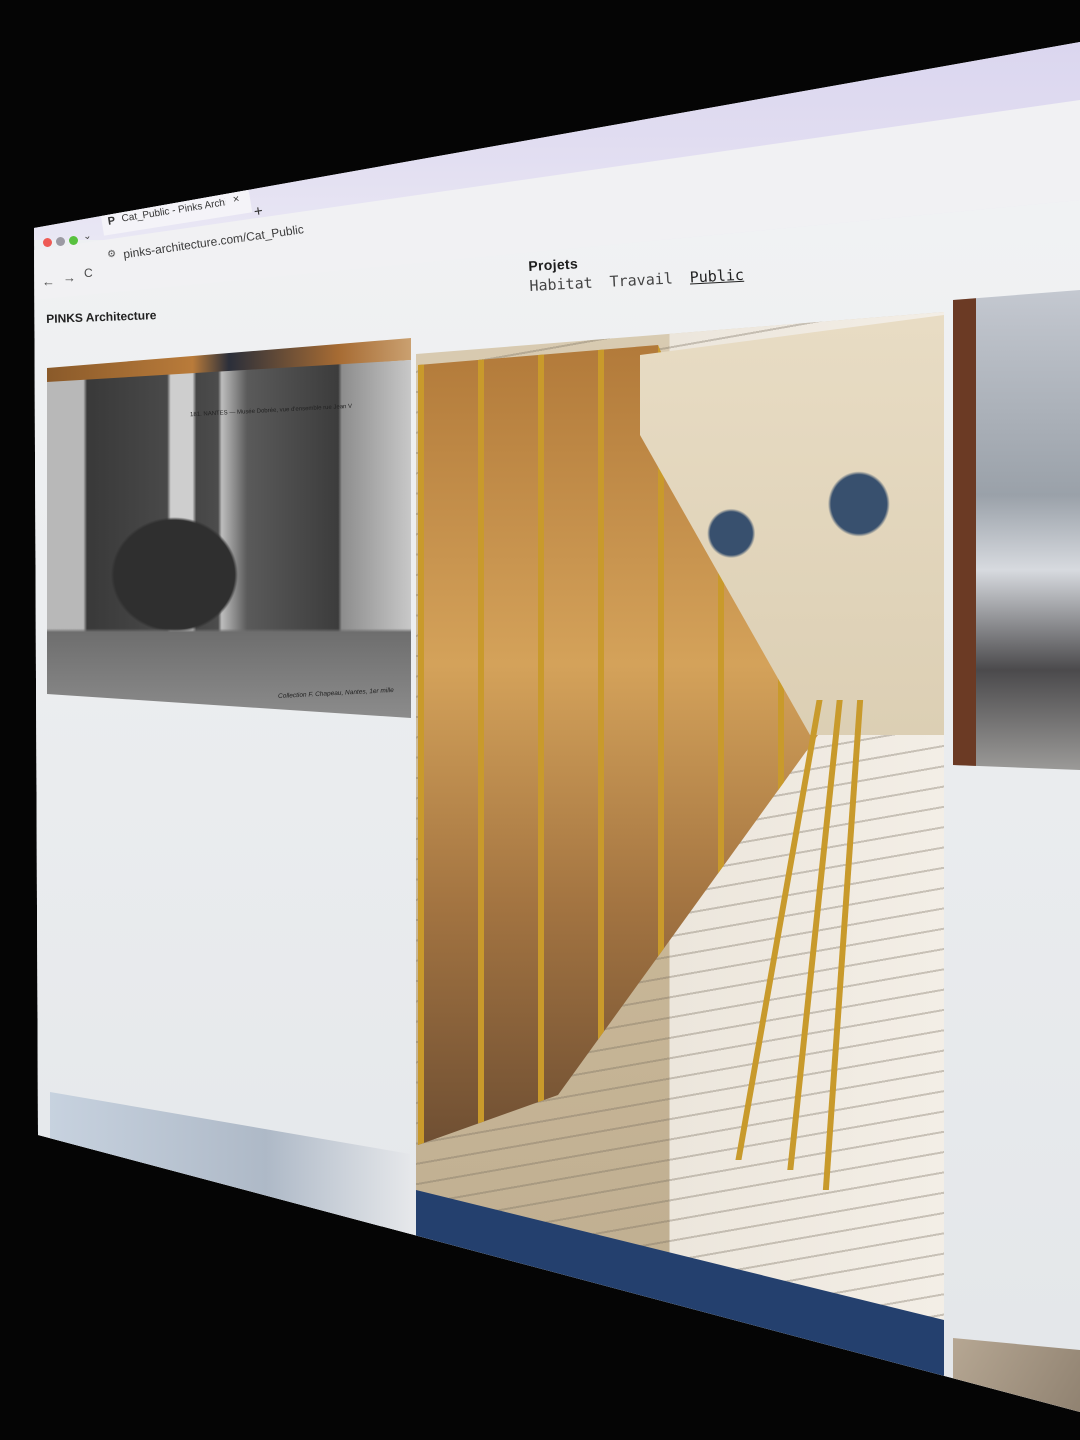 Image resolution: width=1080 pixels, height=1440 pixels. Describe the element at coordinates (60, 241) in the screenshot. I see `minimize-window-button` at that location.